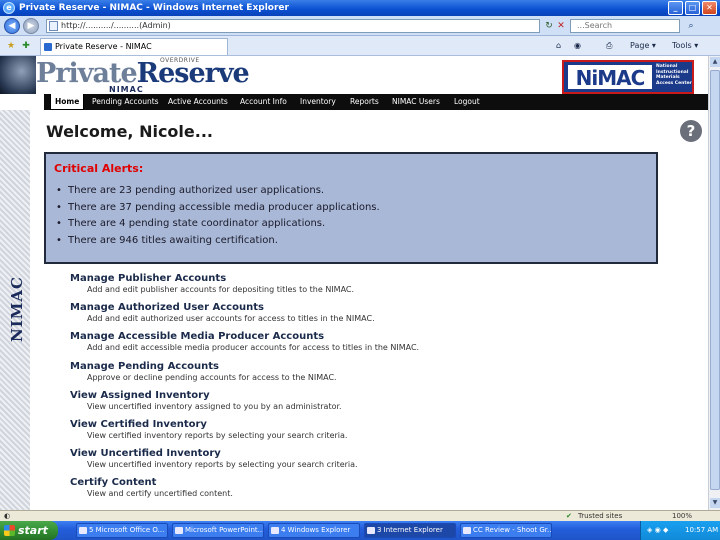 The height and width of the screenshot is (540, 720). Describe the element at coordinates (577, 46) in the screenshot. I see `feeds-icon: ◉` at that location.